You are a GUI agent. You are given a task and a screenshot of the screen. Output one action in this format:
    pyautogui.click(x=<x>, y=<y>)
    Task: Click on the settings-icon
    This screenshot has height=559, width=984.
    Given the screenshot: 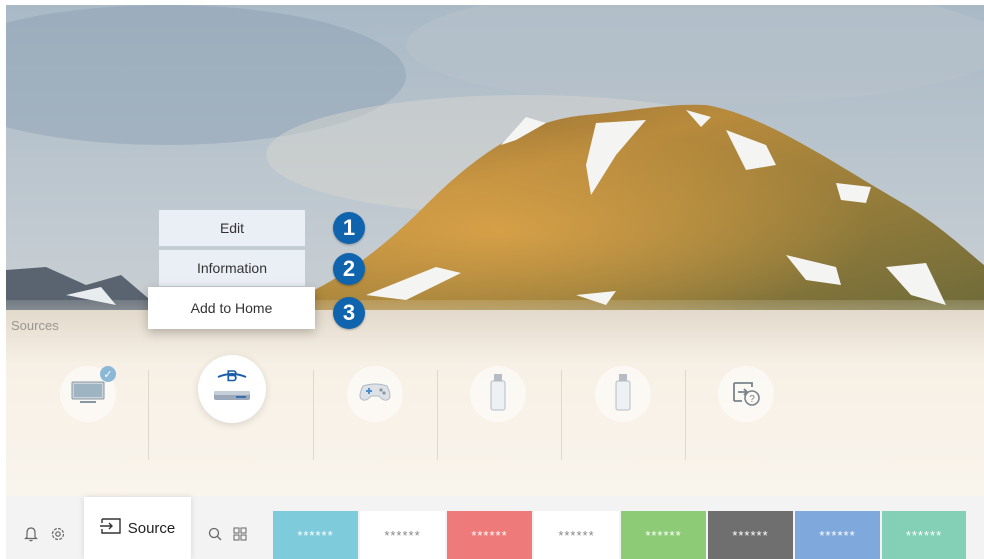 What is the action you would take?
    pyautogui.click(x=58, y=536)
    